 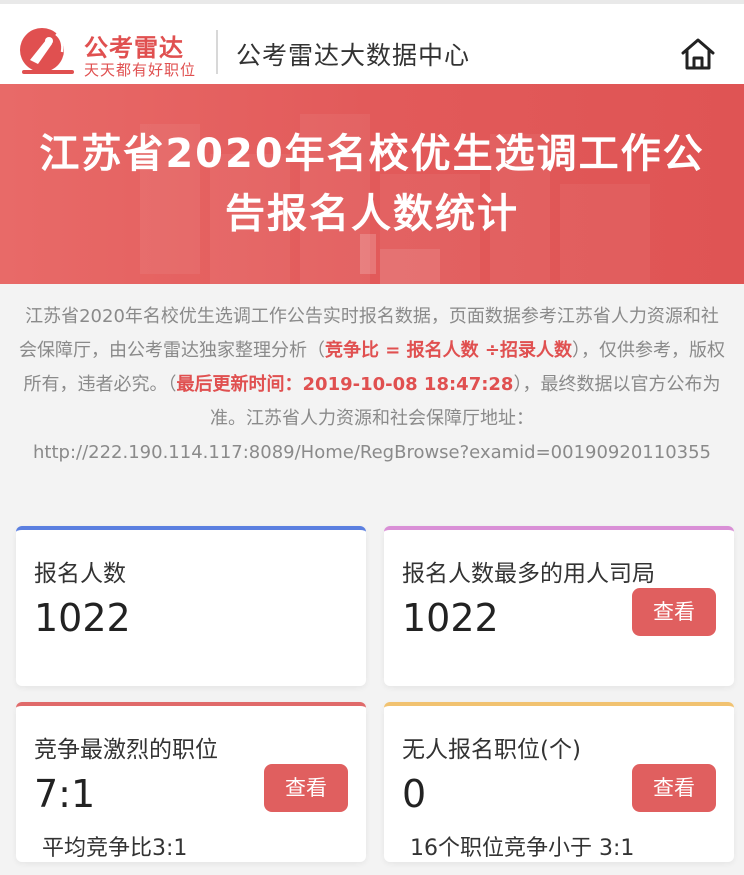 I want to click on banner-title: 江苏省2020年名校优生选调工作公 告报名人数统计, so click(x=372, y=184).